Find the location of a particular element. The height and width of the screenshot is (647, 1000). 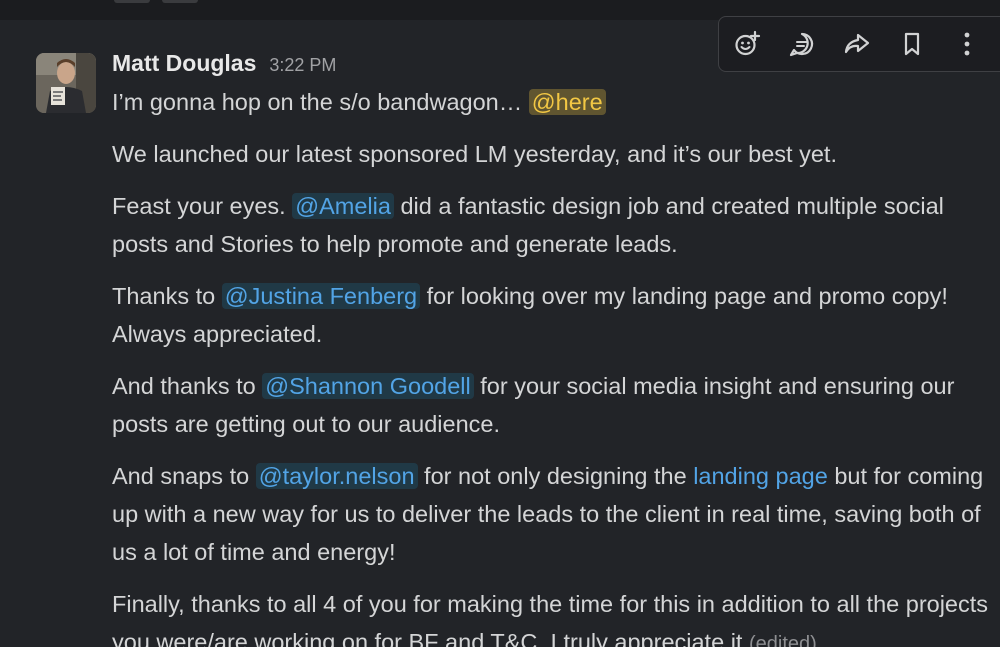

message-actions-toolbar is located at coordinates (859, 44).